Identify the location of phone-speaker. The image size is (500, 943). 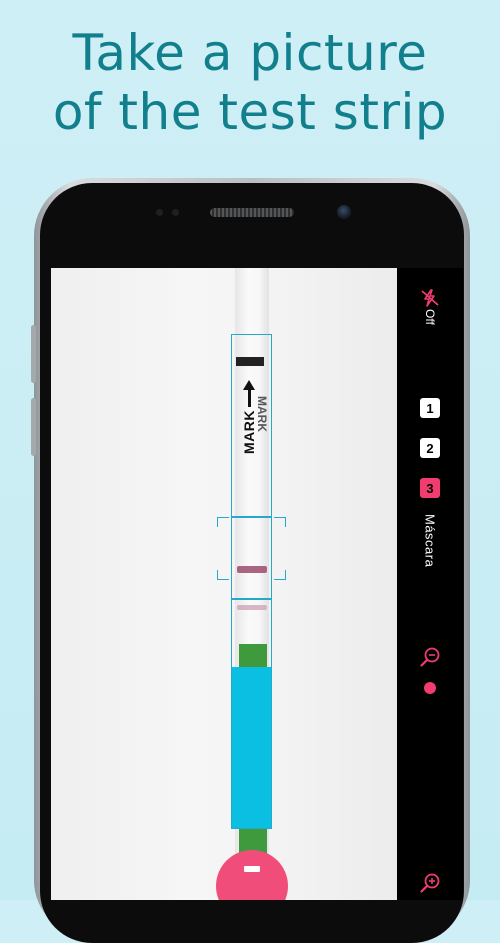
(252, 212).